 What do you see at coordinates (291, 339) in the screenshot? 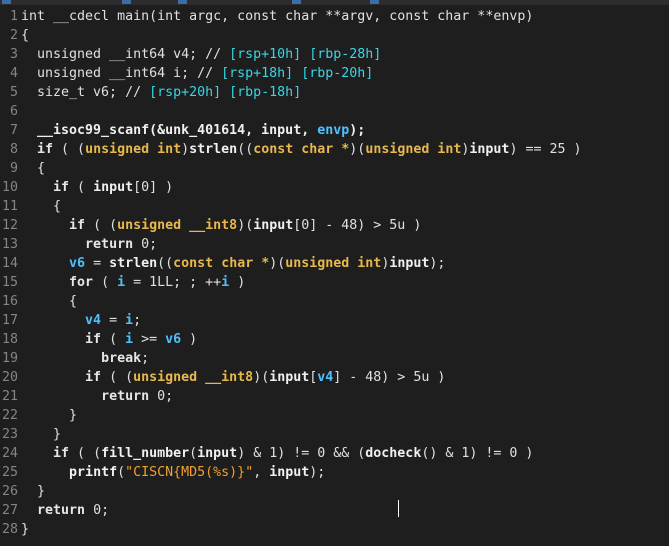
I see `code-line: 18 if ( i >= v6 )` at bounding box center [291, 339].